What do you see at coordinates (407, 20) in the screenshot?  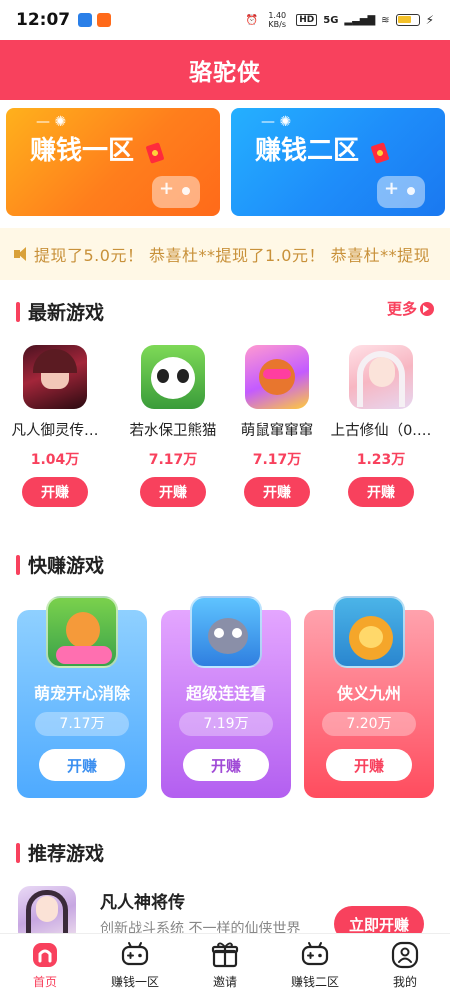 I see `battery-icon` at bounding box center [407, 20].